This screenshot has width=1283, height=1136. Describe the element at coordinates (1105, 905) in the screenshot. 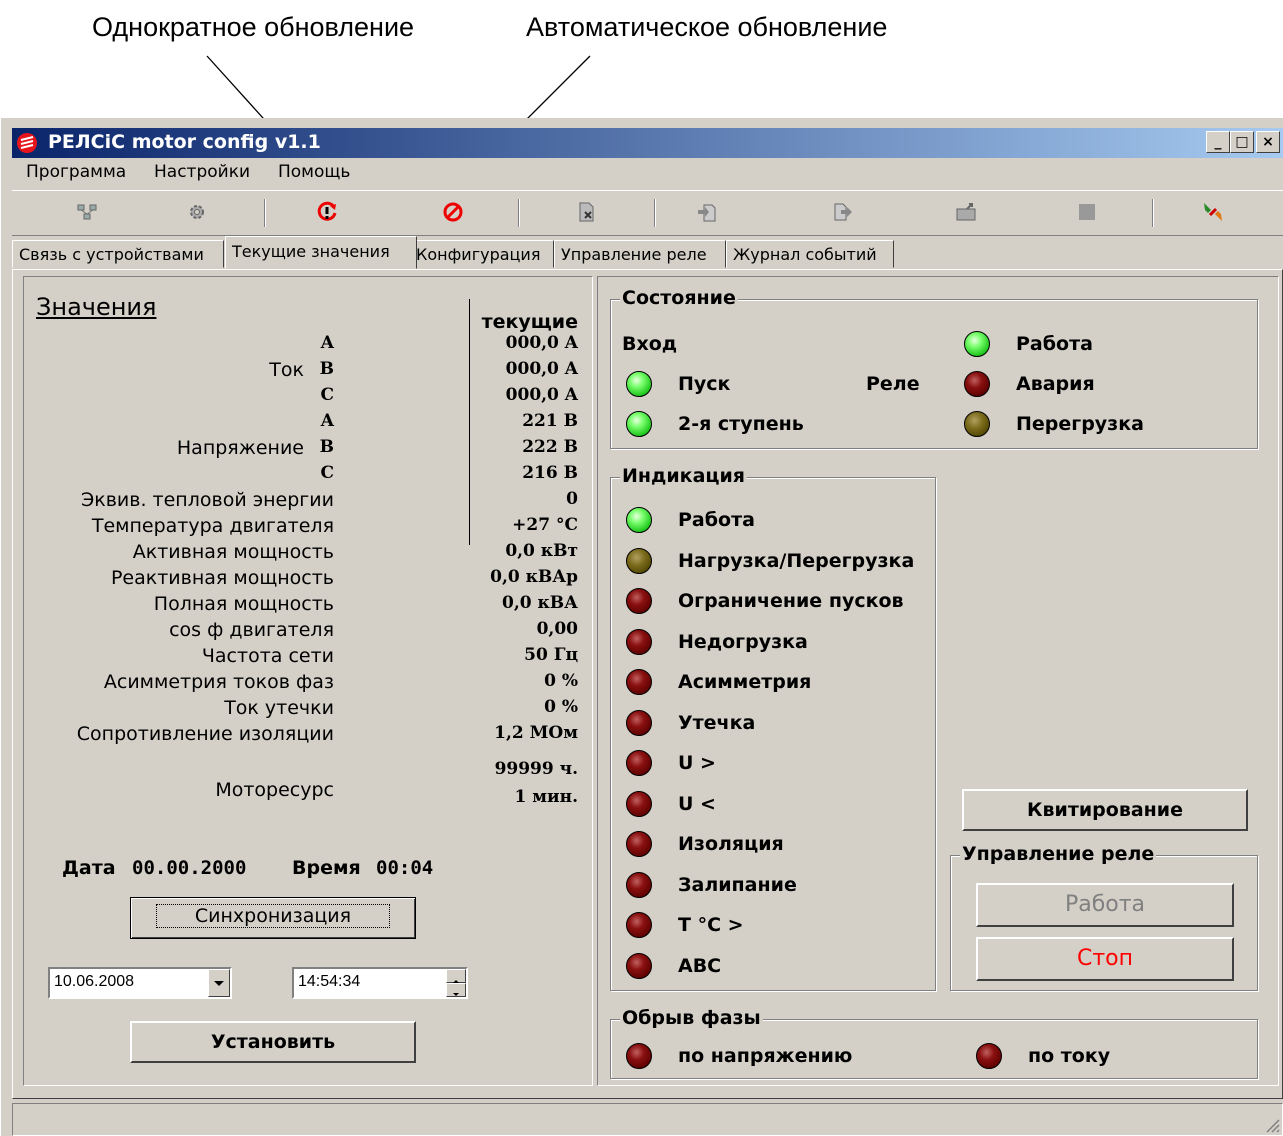

I see `relay-work-button: Работа` at that location.